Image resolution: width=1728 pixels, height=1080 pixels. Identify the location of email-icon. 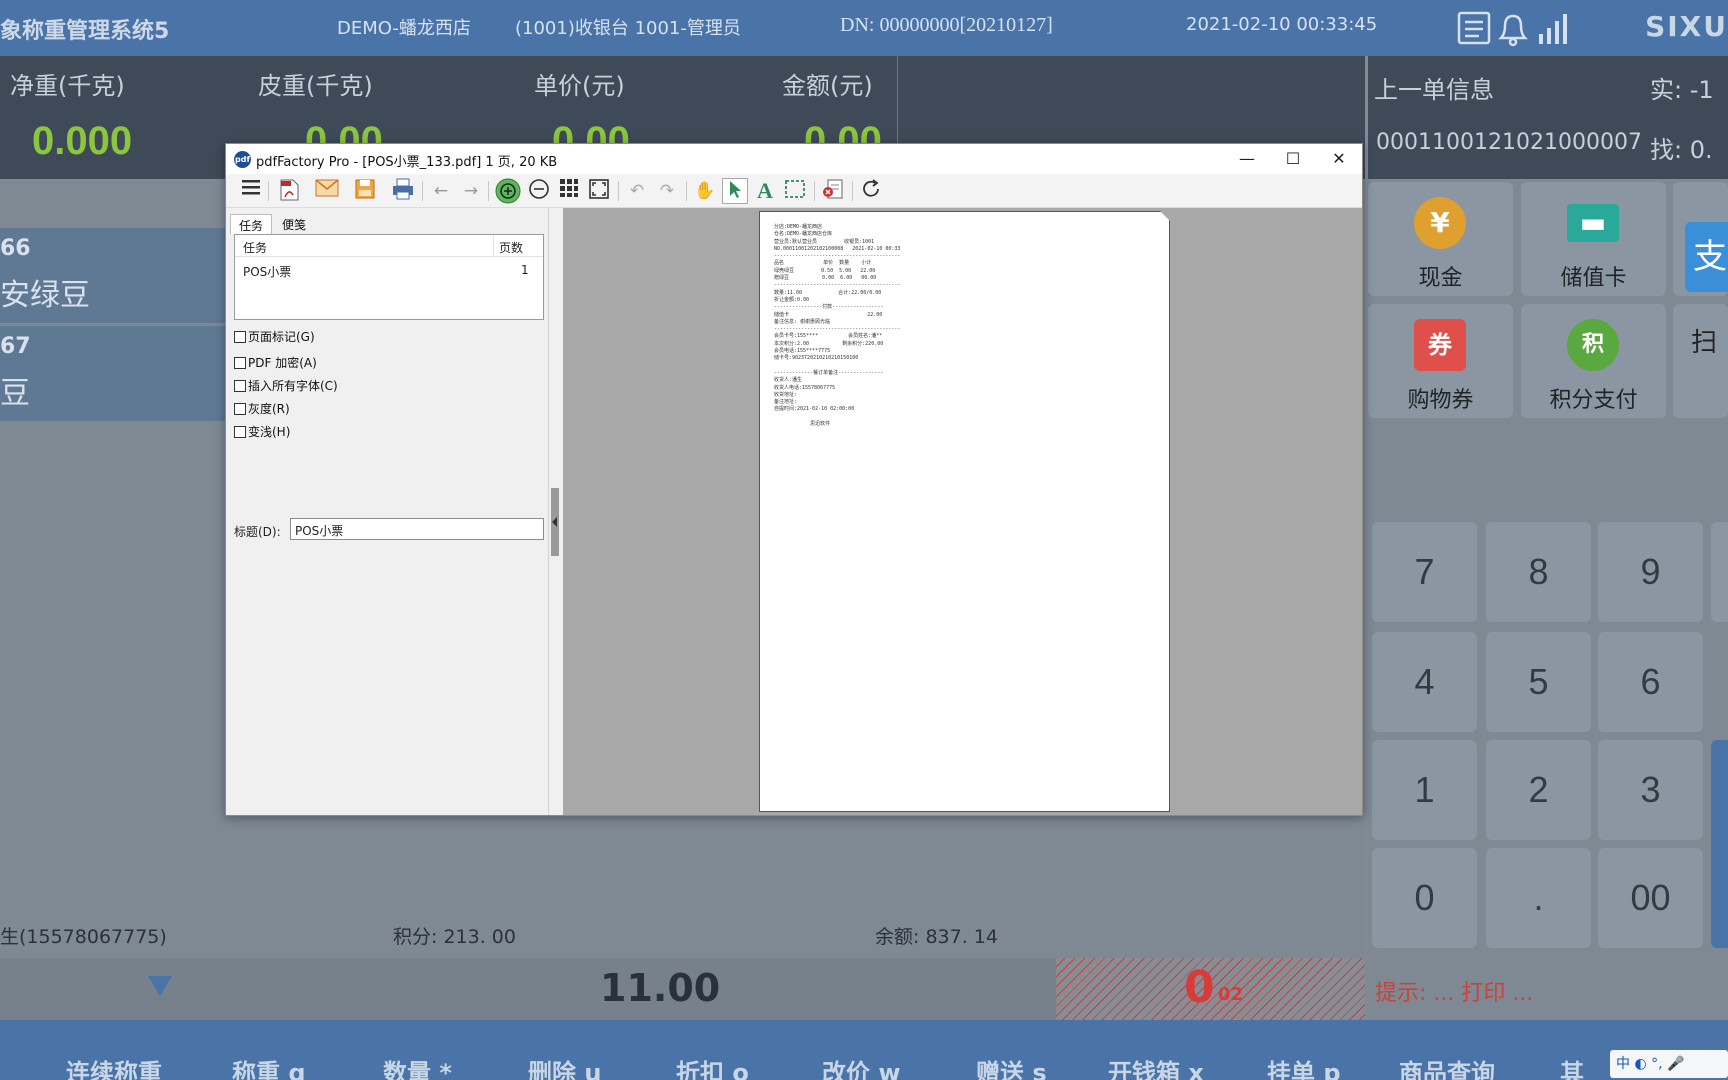
(327, 191).